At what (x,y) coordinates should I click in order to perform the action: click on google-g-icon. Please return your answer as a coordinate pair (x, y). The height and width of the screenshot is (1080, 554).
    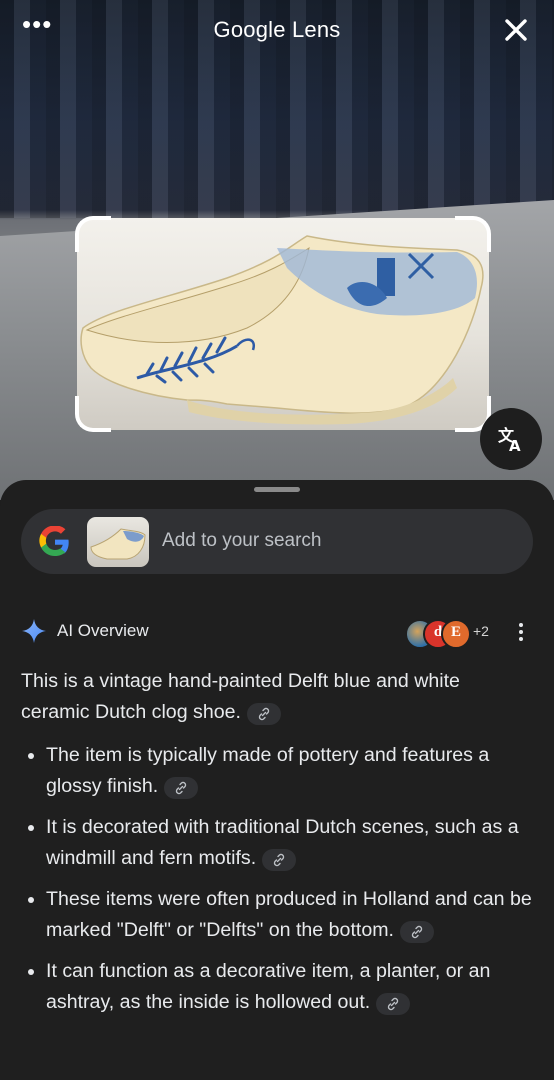
    Looking at the image, I should click on (54, 541).